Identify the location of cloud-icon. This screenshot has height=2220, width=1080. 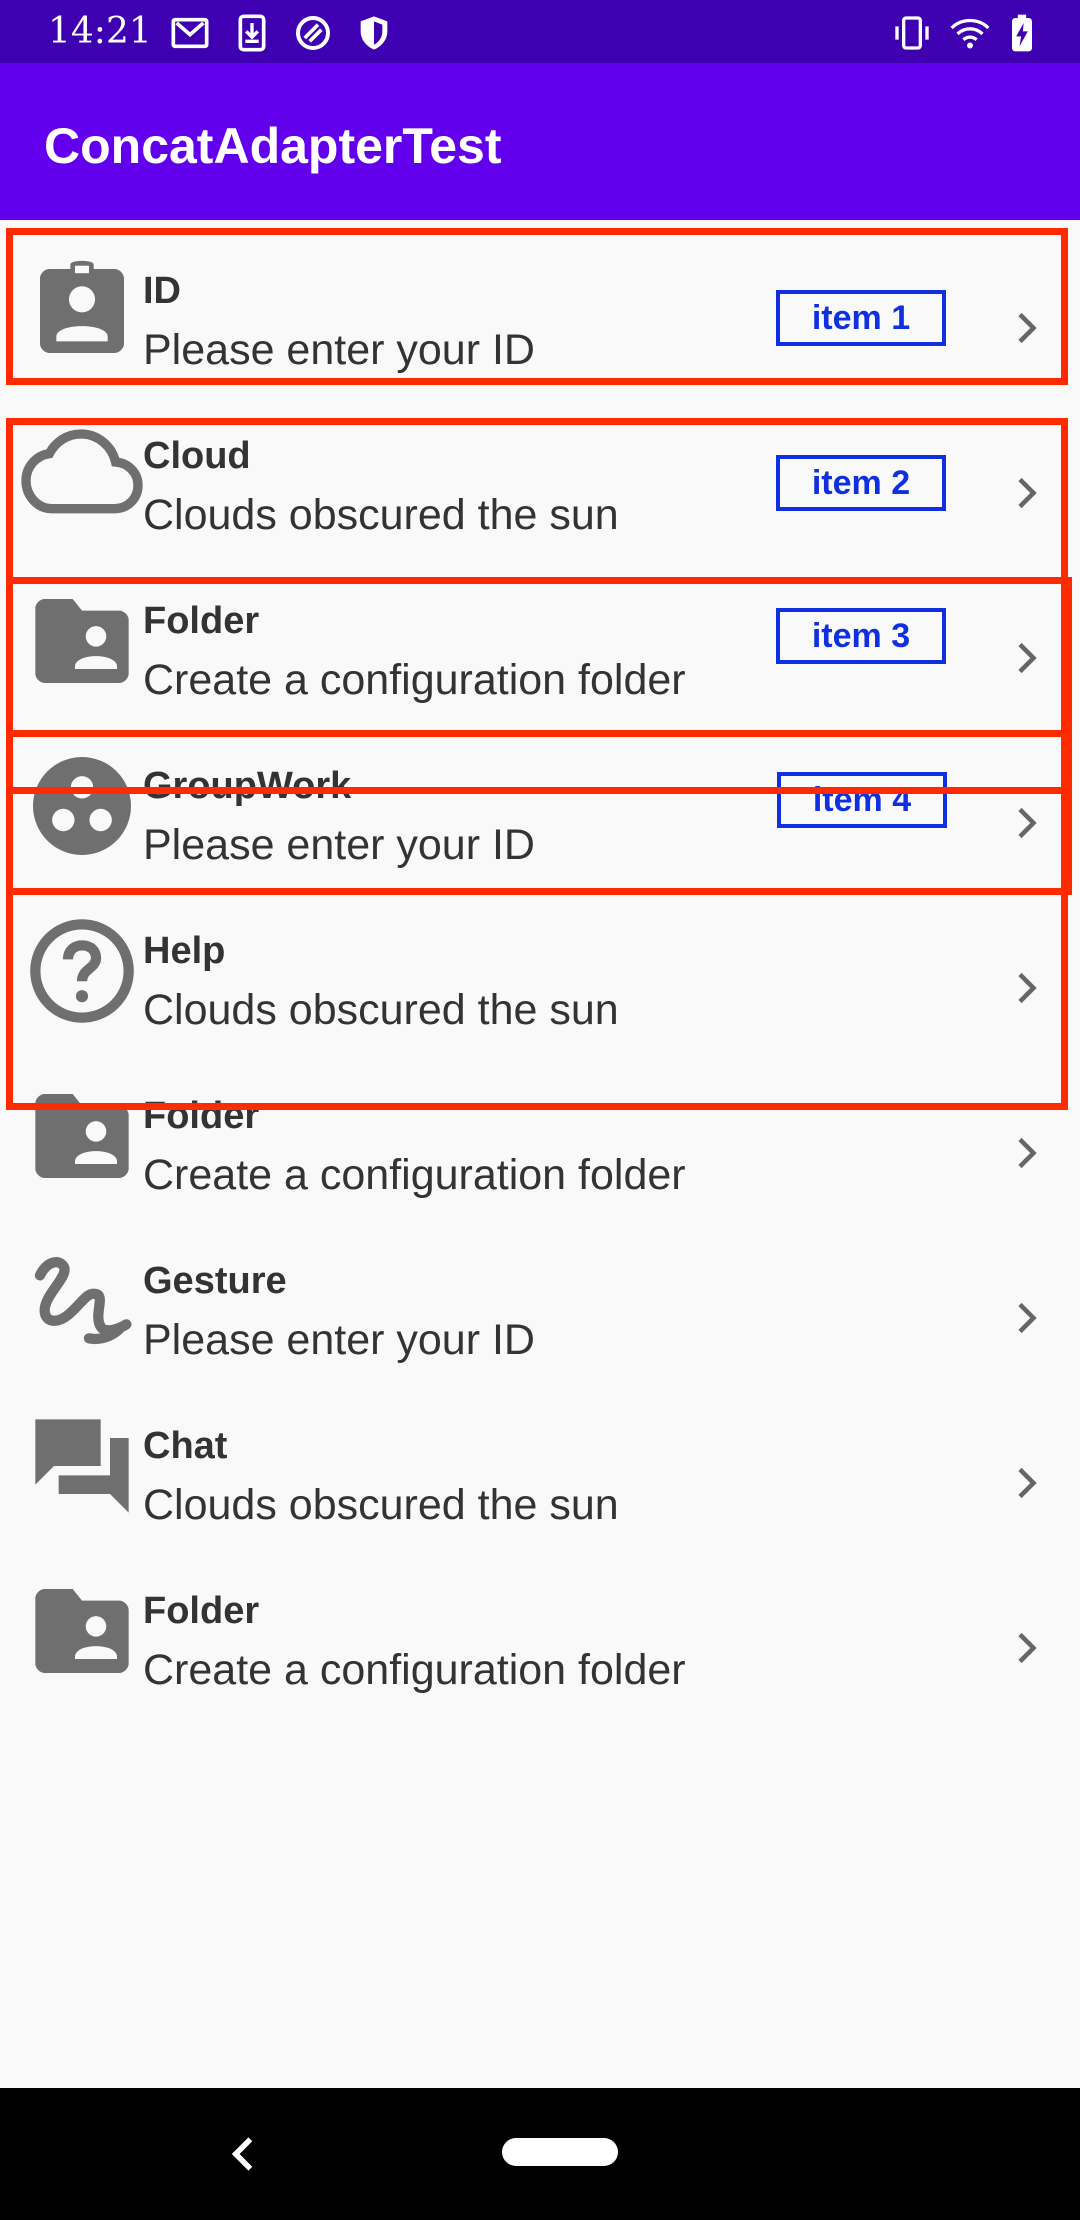
(82, 471).